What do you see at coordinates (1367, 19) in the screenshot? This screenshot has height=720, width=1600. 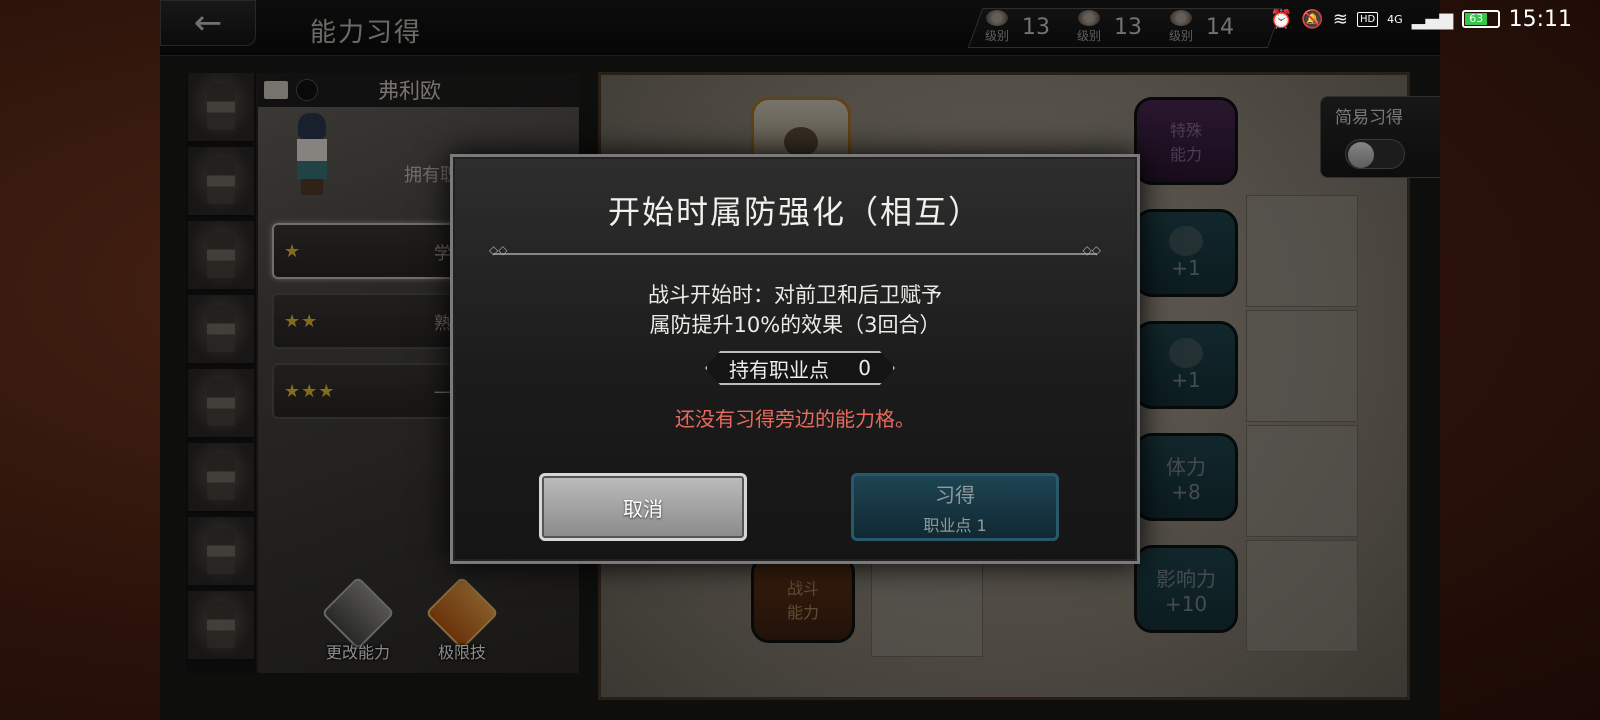 I see `hd-icon: HD` at bounding box center [1367, 19].